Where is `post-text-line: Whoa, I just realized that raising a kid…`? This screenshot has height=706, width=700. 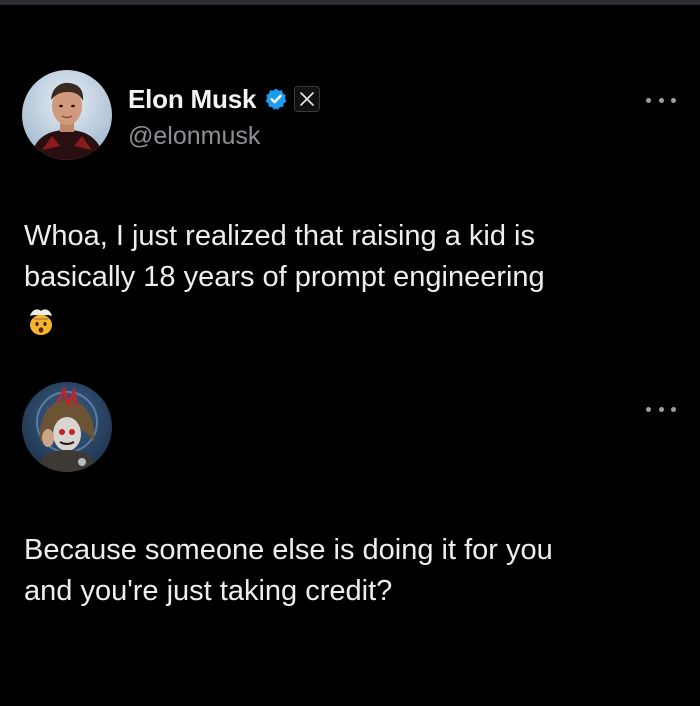
post-text-line: Whoa, I just realized that raising a kid… is located at coordinates (279, 236).